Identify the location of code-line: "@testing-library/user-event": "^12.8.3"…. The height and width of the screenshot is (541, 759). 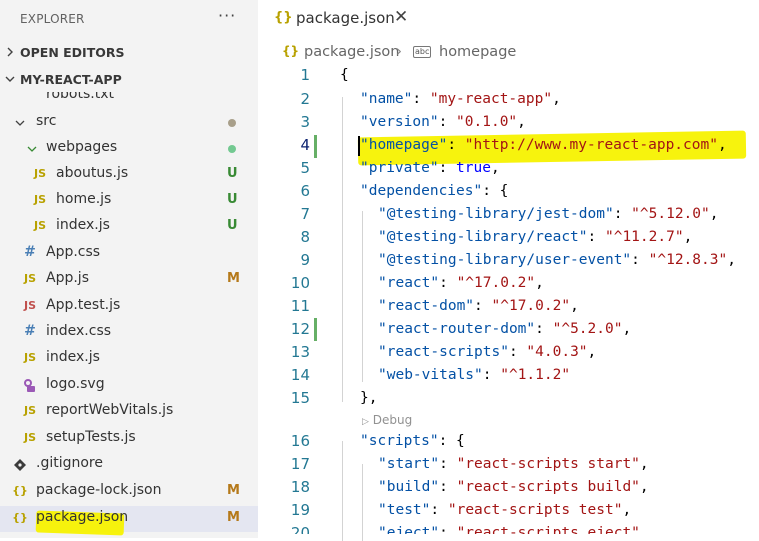
(557, 260).